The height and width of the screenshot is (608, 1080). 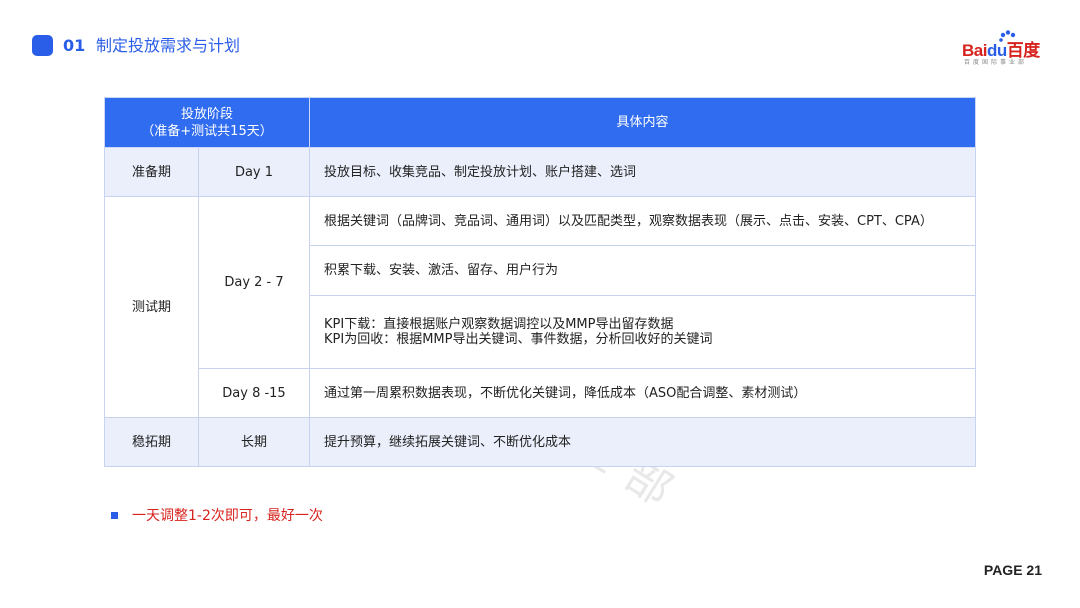 What do you see at coordinates (207, 131) in the screenshot?
I see `header-stage-line2: （准备+测试共15天）` at bounding box center [207, 131].